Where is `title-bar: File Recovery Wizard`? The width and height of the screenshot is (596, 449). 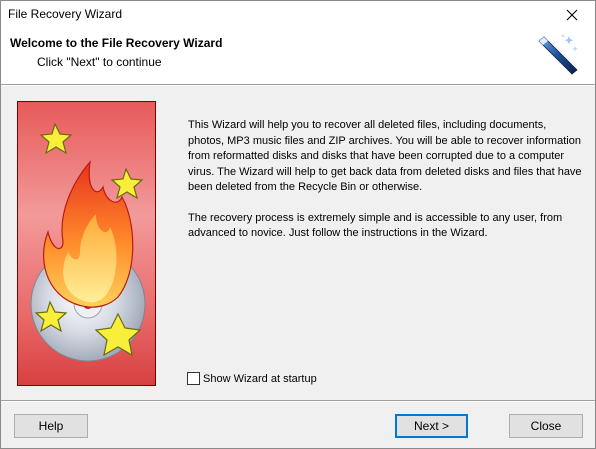 title-bar: File Recovery Wizard is located at coordinates (298, 14).